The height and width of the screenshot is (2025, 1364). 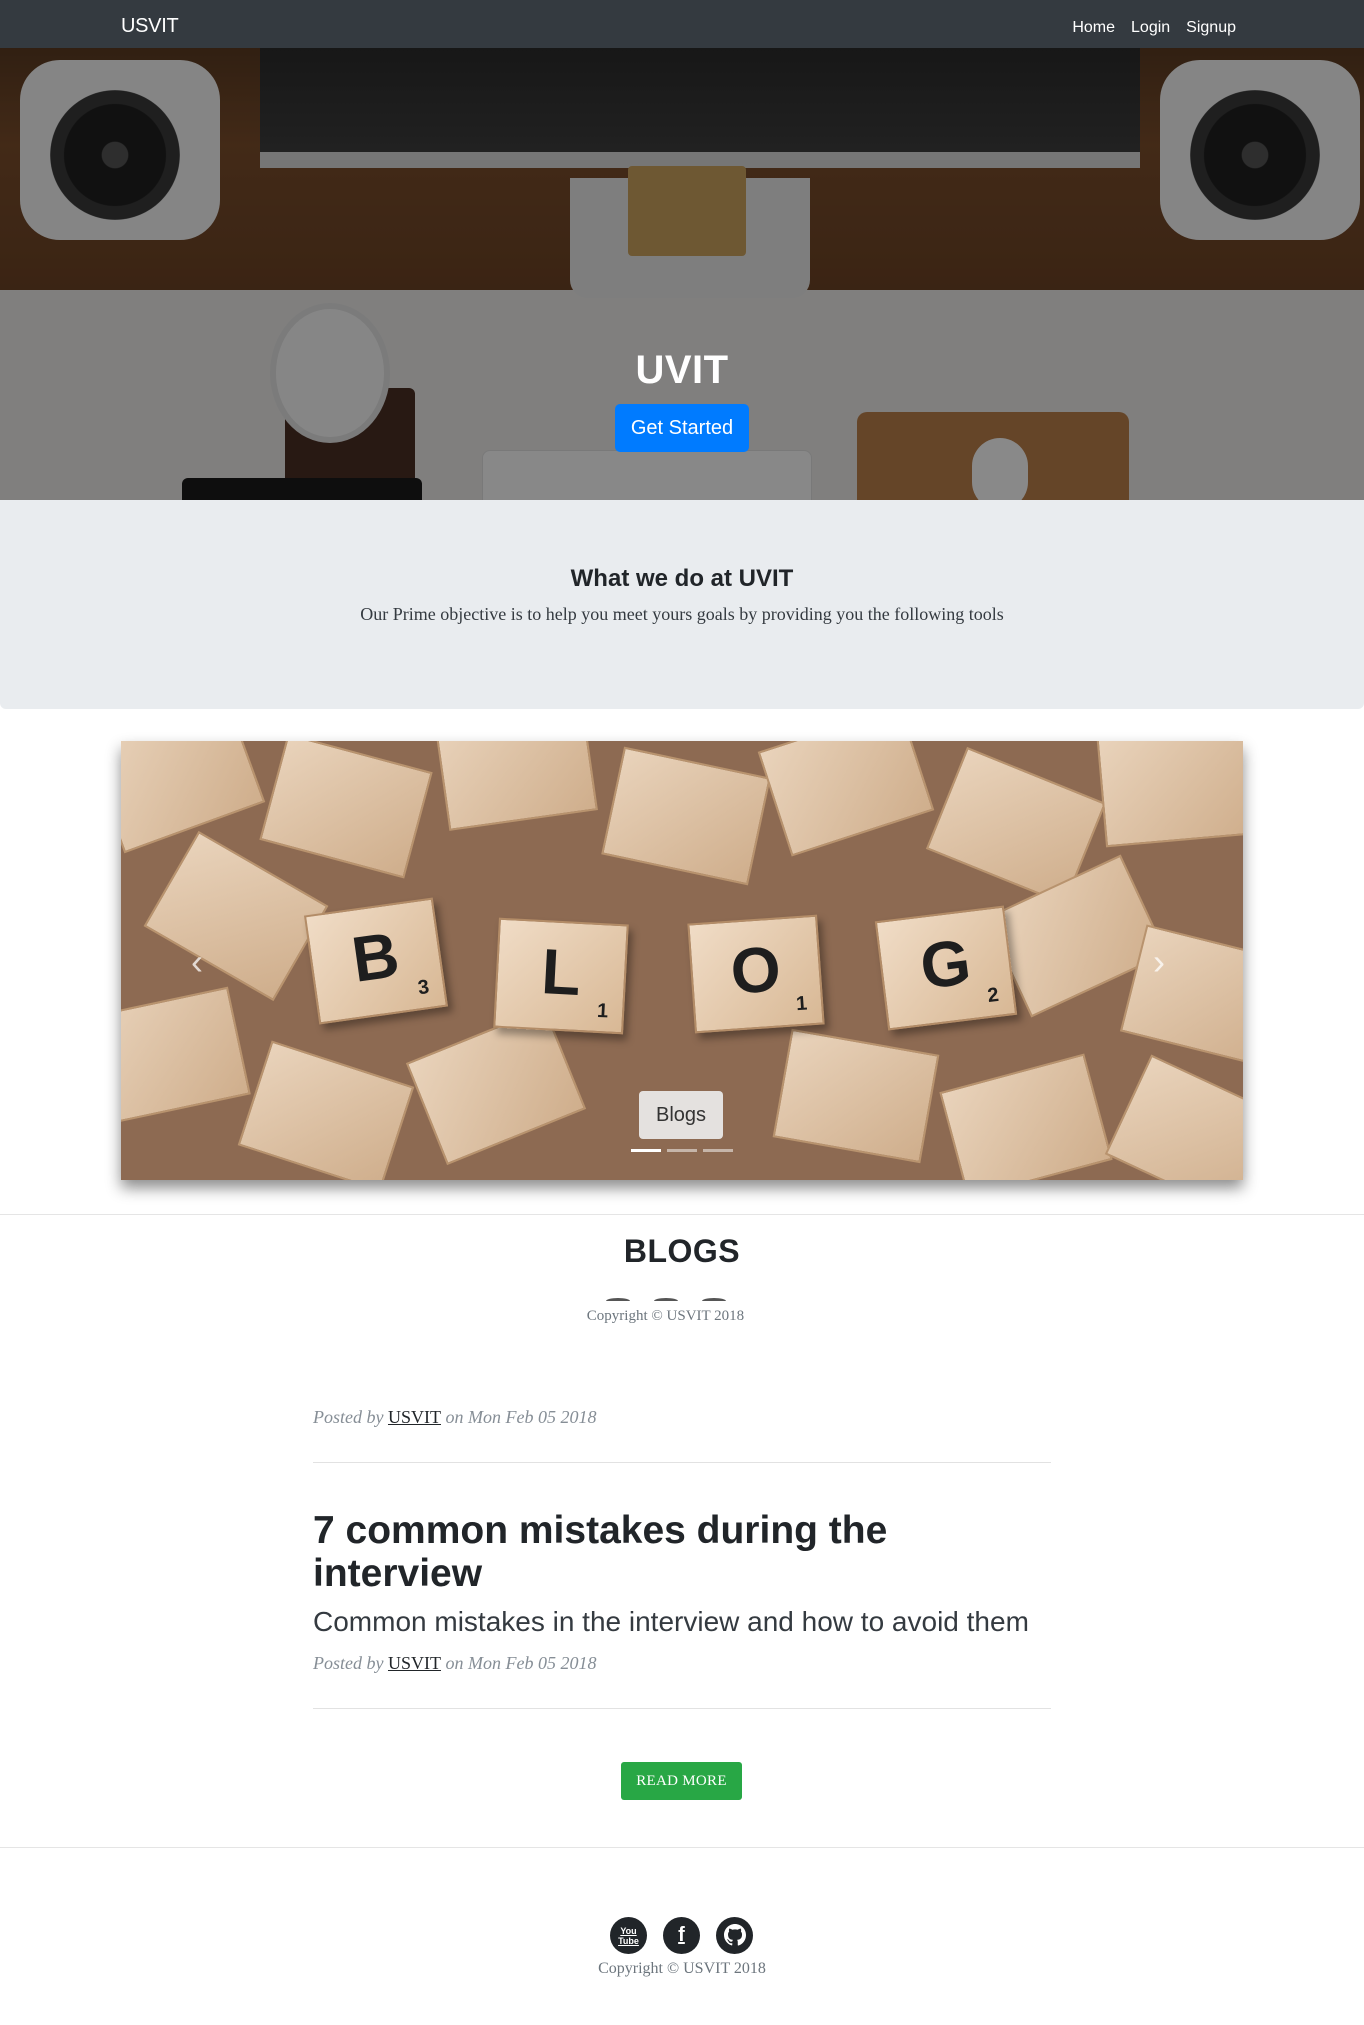 I want to click on letter-tile-g: G 2, so click(x=946, y=968).